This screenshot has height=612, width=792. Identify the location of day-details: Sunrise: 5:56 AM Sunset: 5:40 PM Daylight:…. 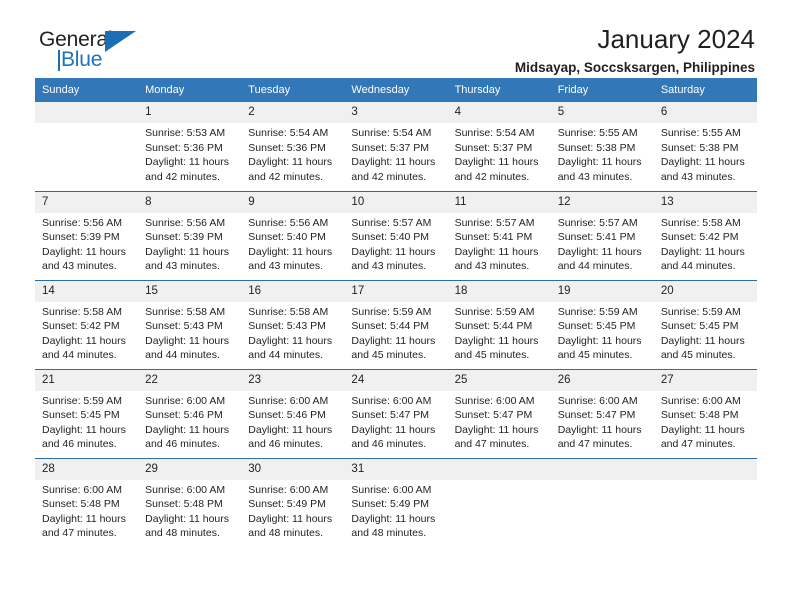
(292, 243).